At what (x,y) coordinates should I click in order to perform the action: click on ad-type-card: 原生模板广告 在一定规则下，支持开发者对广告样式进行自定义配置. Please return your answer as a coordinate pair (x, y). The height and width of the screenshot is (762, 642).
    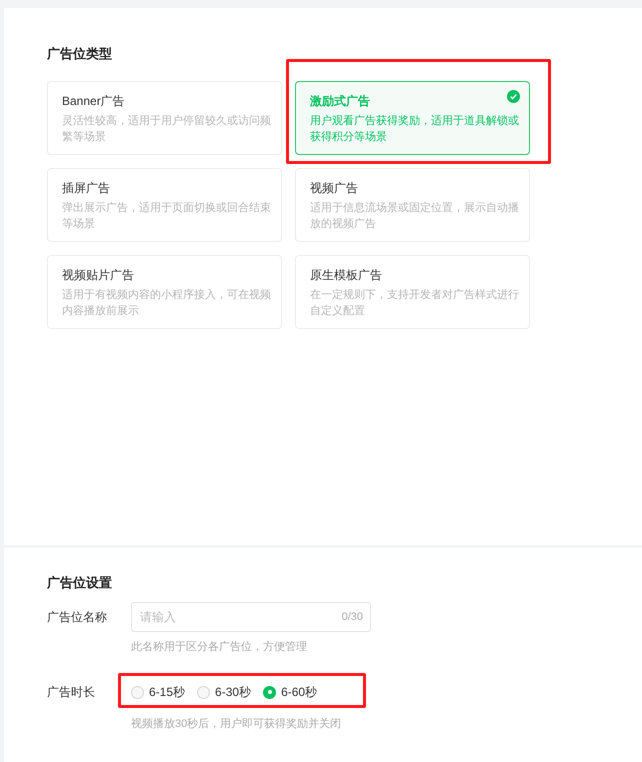
    Looking at the image, I should click on (412, 292).